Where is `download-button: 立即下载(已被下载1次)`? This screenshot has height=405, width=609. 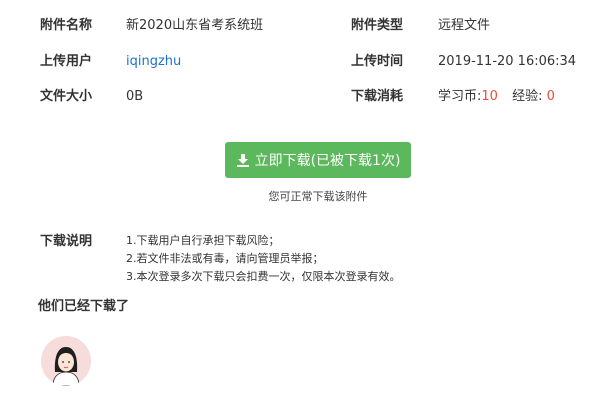
download-button: 立即下载(已被下载1次) is located at coordinates (318, 160).